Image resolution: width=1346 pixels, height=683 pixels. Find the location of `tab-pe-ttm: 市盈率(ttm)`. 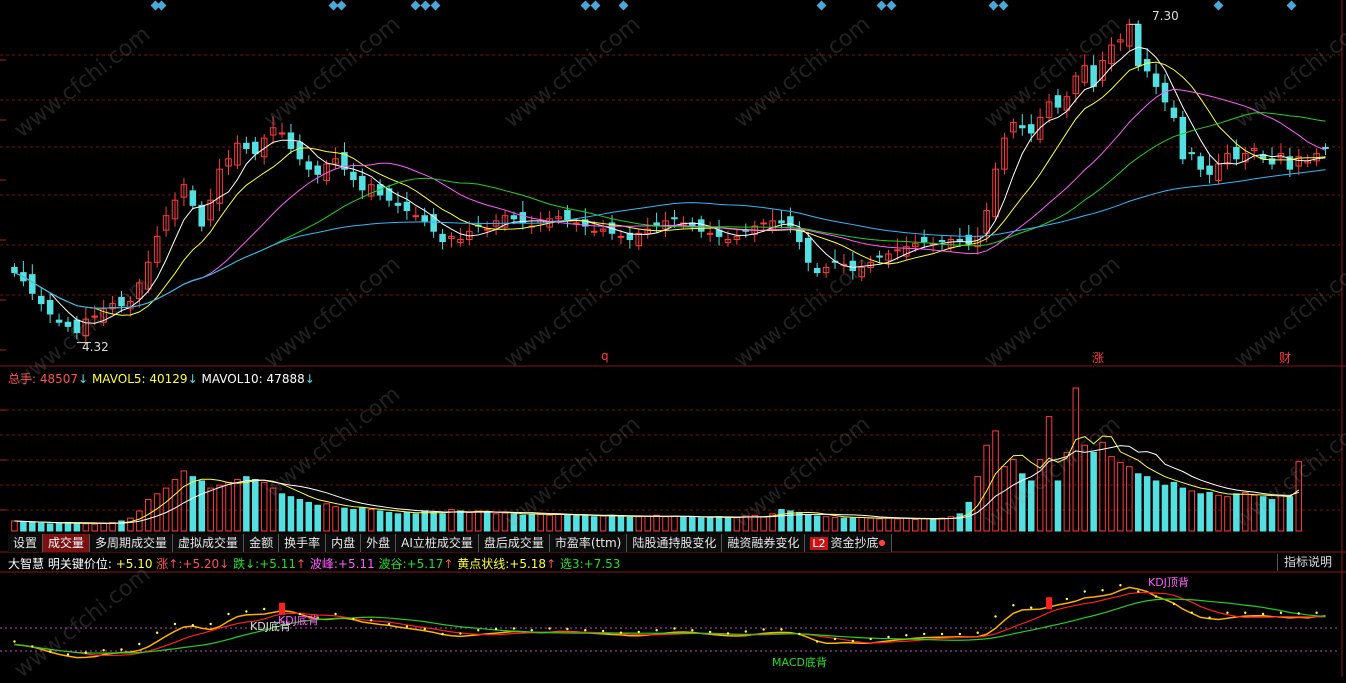

tab-pe-ttm: 市盈率(ttm) is located at coordinates (588, 543).